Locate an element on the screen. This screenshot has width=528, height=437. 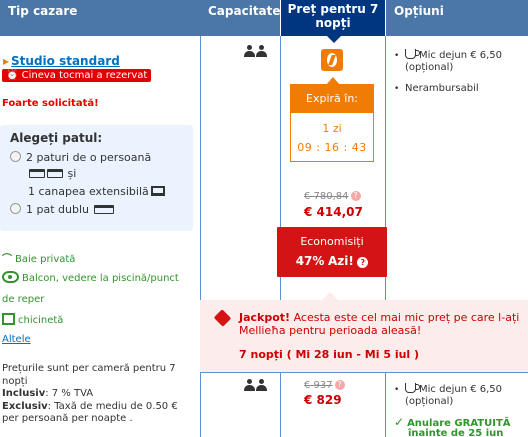
savings-label: Economisiți is located at coordinates (332, 241).